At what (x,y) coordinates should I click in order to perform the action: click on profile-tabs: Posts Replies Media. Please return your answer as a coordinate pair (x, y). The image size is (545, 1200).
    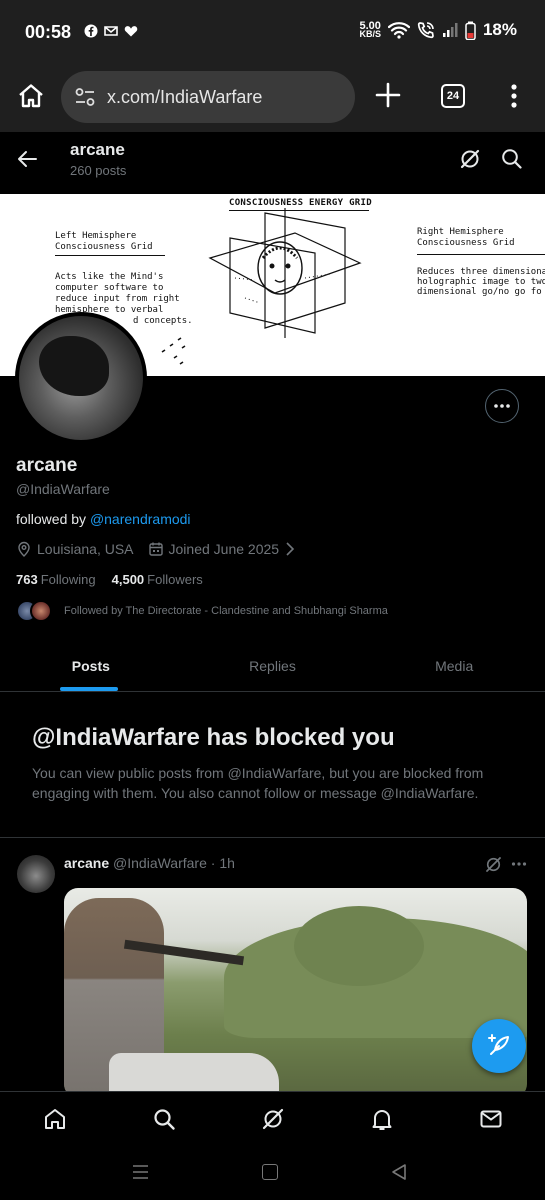
    Looking at the image, I should click on (272, 666).